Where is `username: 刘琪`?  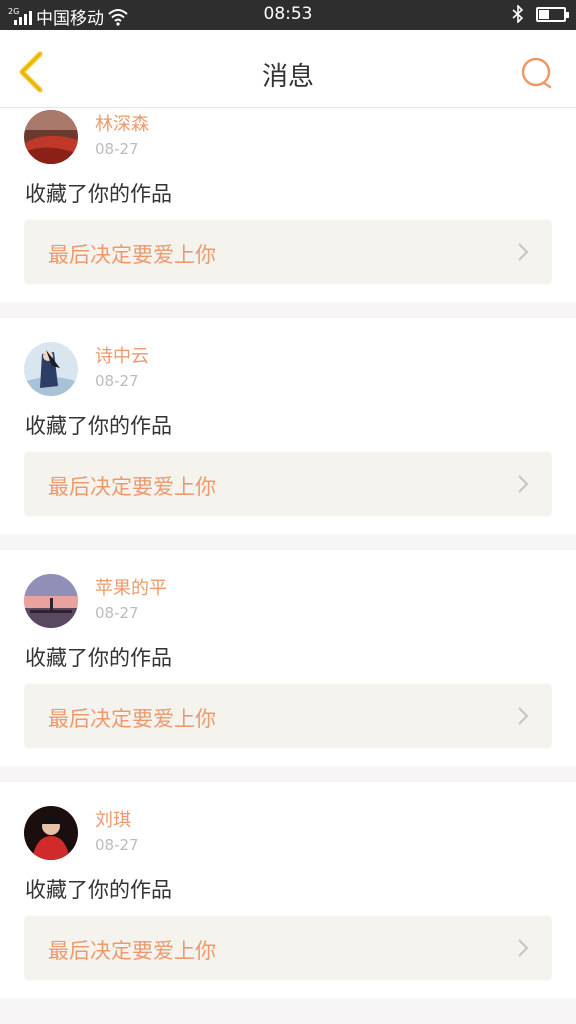
username: 刘琪 is located at coordinates (113, 819).